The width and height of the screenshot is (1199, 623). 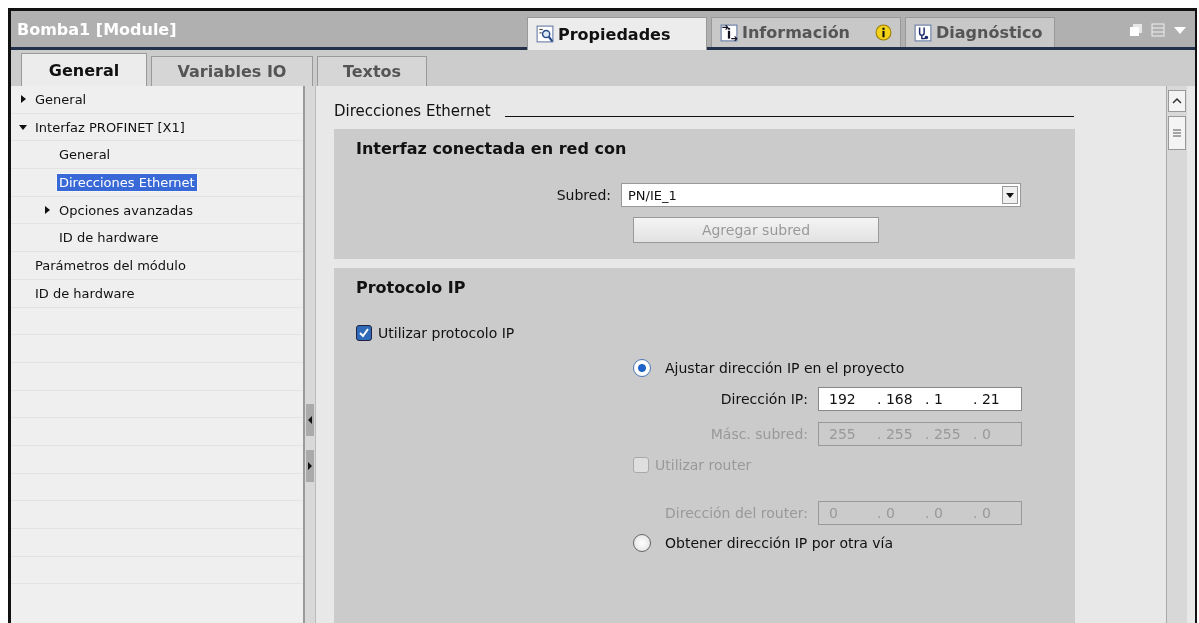 What do you see at coordinates (310, 466) in the screenshot?
I see `expand-right-icon` at bounding box center [310, 466].